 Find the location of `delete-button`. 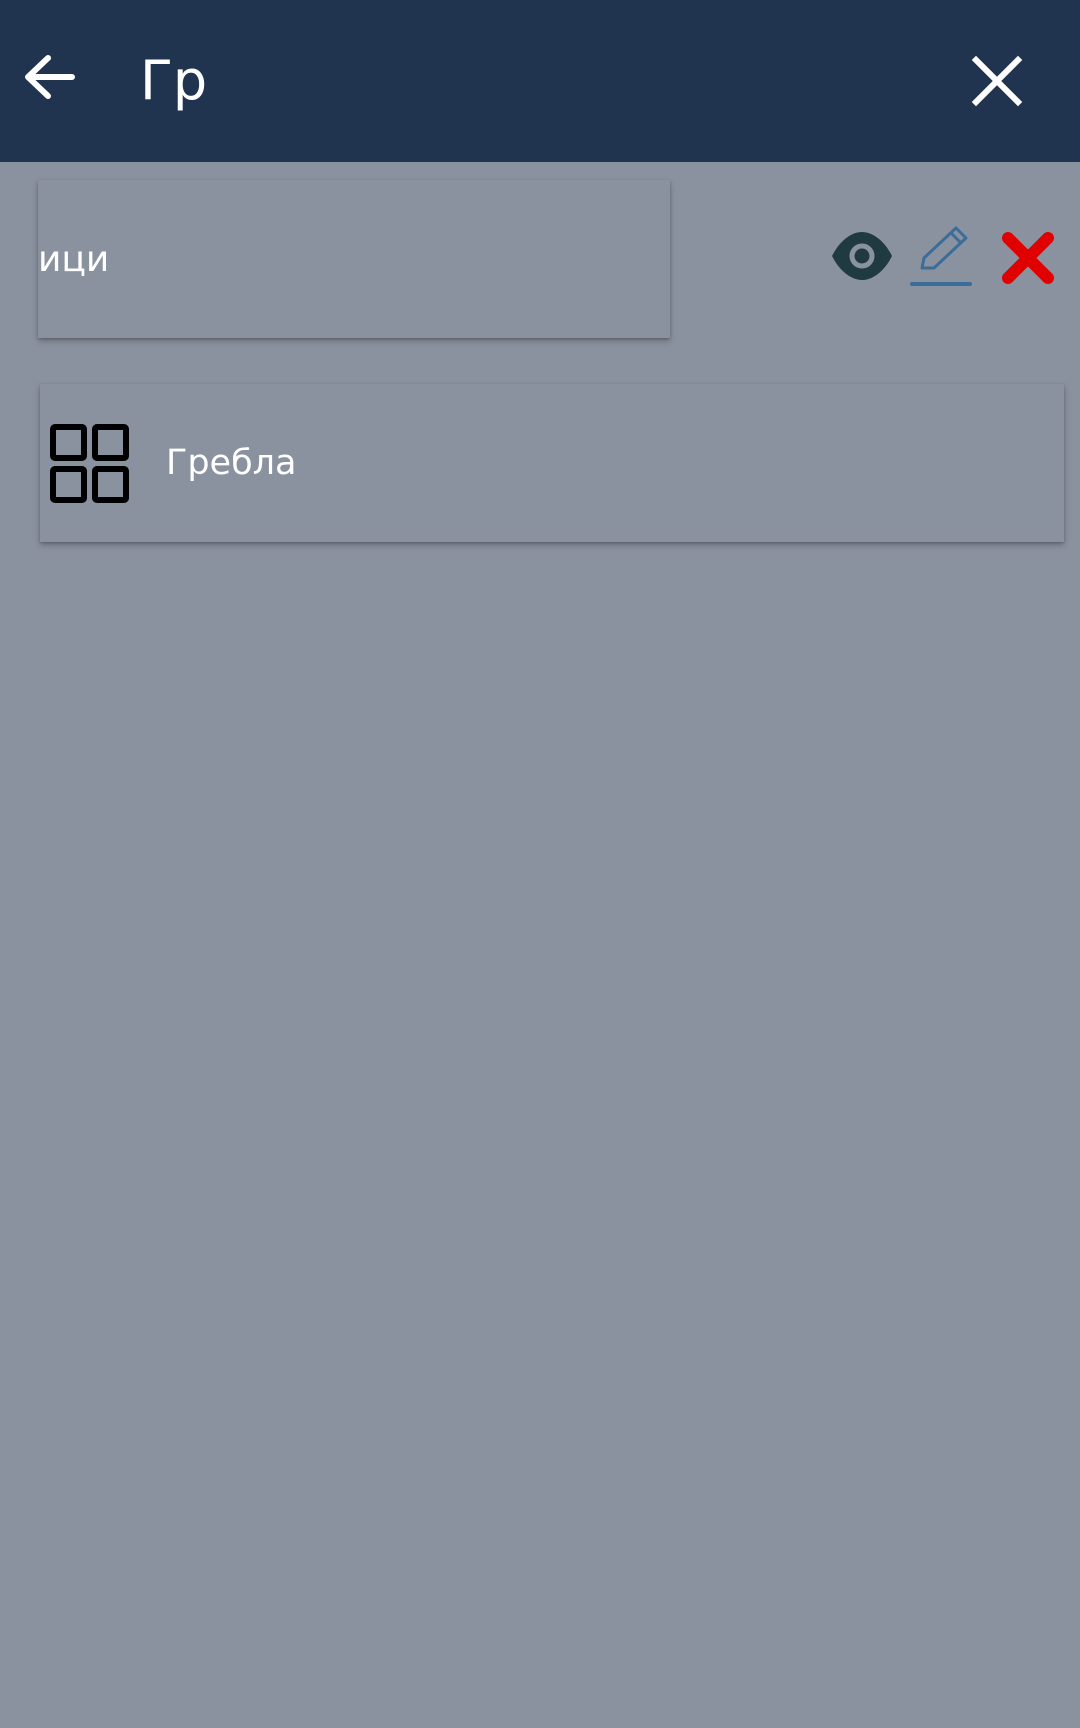

delete-button is located at coordinates (1028, 258).